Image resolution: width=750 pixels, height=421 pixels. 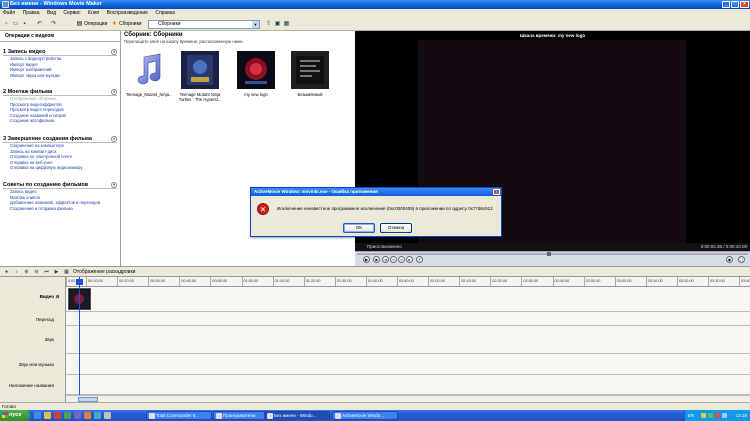 What do you see at coordinates (529, 281) in the screenshot?
I see `ruler-tick: 02:30.00` at bounding box center [529, 281].